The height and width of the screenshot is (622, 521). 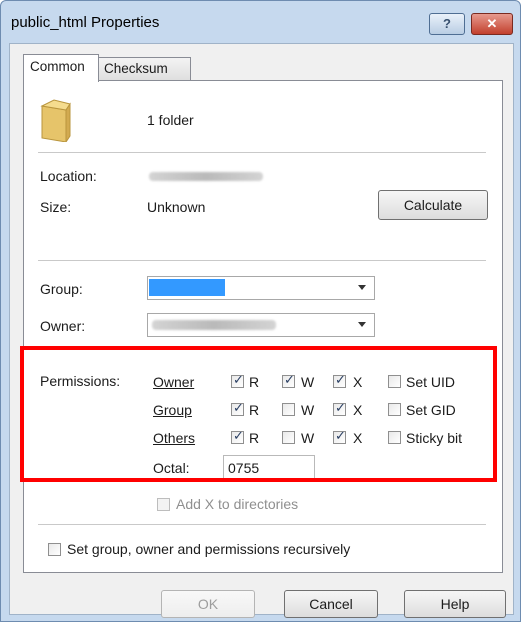 What do you see at coordinates (54, 549) in the screenshot?
I see `recursive-checkbox` at bounding box center [54, 549].